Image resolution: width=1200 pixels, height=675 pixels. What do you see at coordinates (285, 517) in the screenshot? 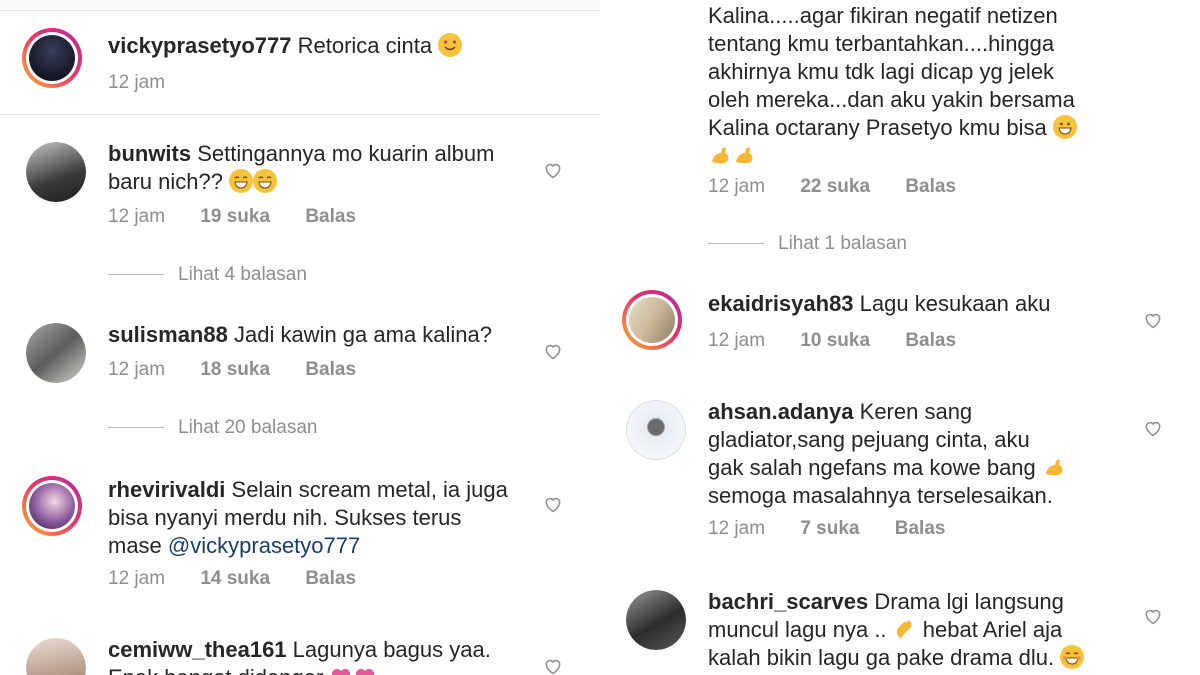
I see `comment-body-line: bisa nyanyi merdu nih. Sukses terus` at bounding box center [285, 517].